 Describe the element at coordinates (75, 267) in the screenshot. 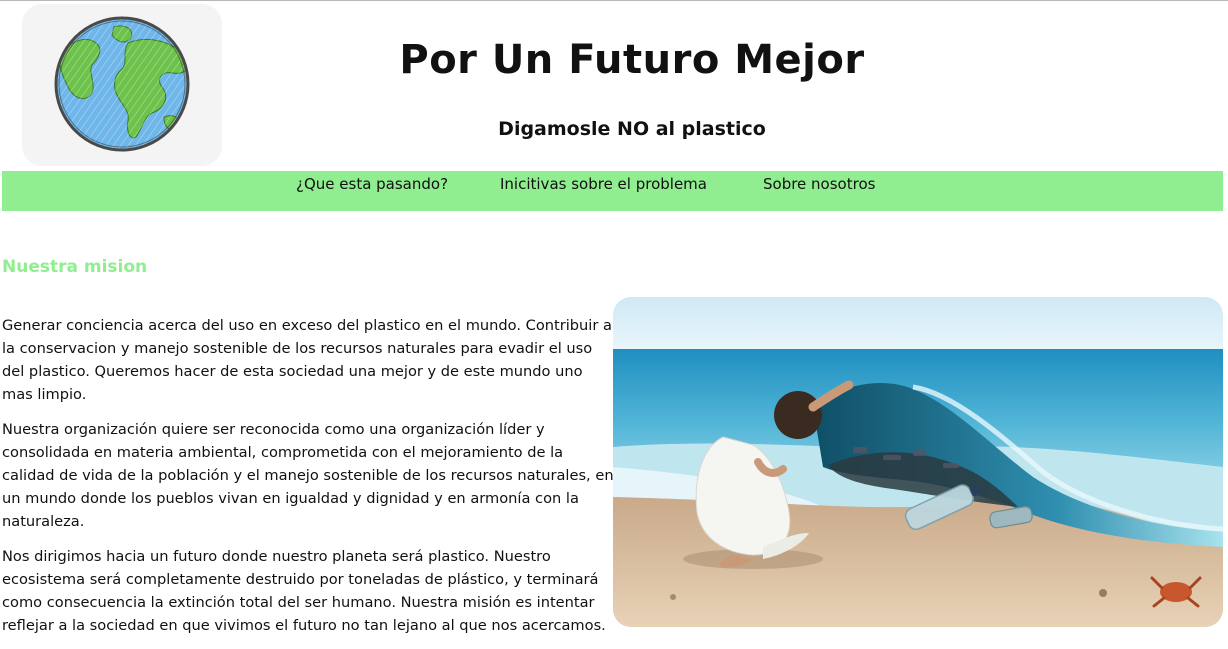

I see `section-heading-mision: Nuestra mision` at that location.